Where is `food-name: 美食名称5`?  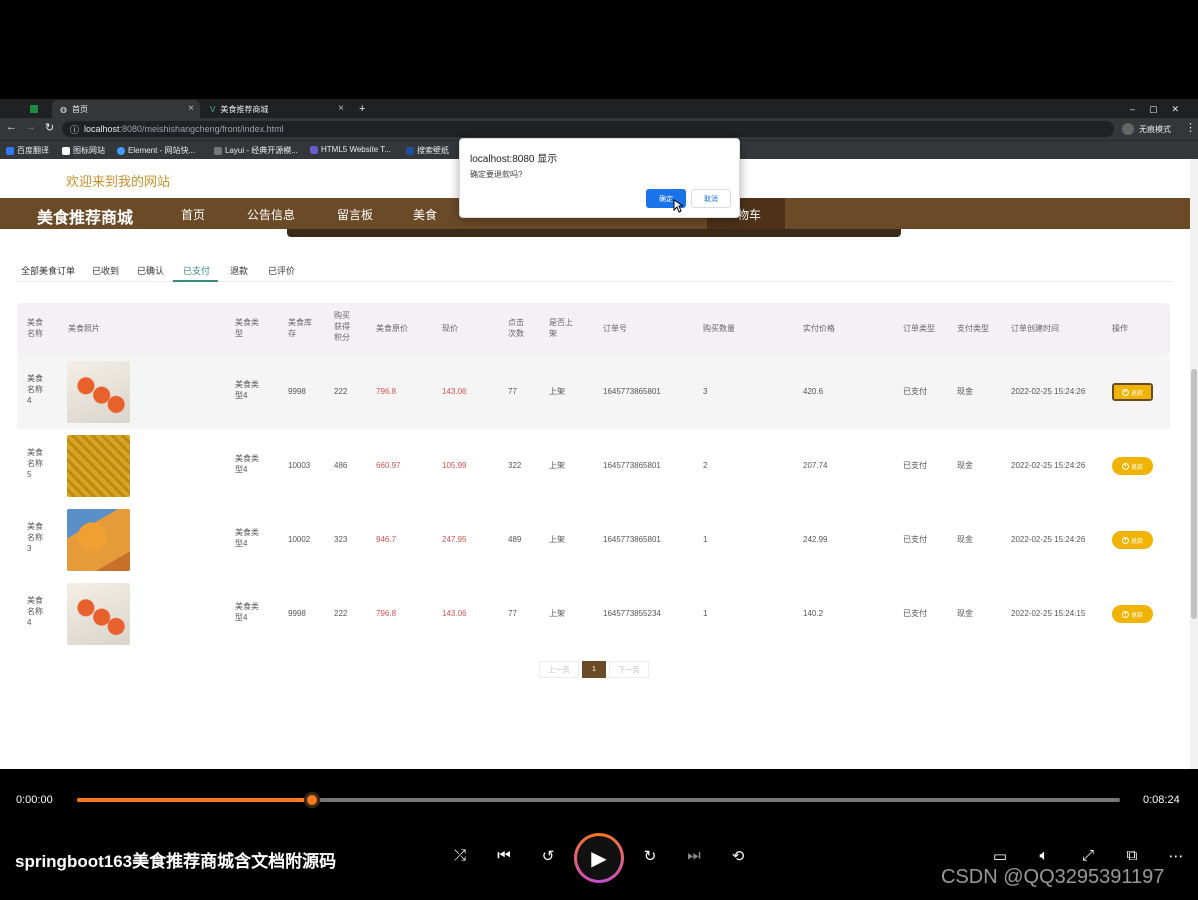
food-name: 美食名称5 is located at coordinates (35, 463).